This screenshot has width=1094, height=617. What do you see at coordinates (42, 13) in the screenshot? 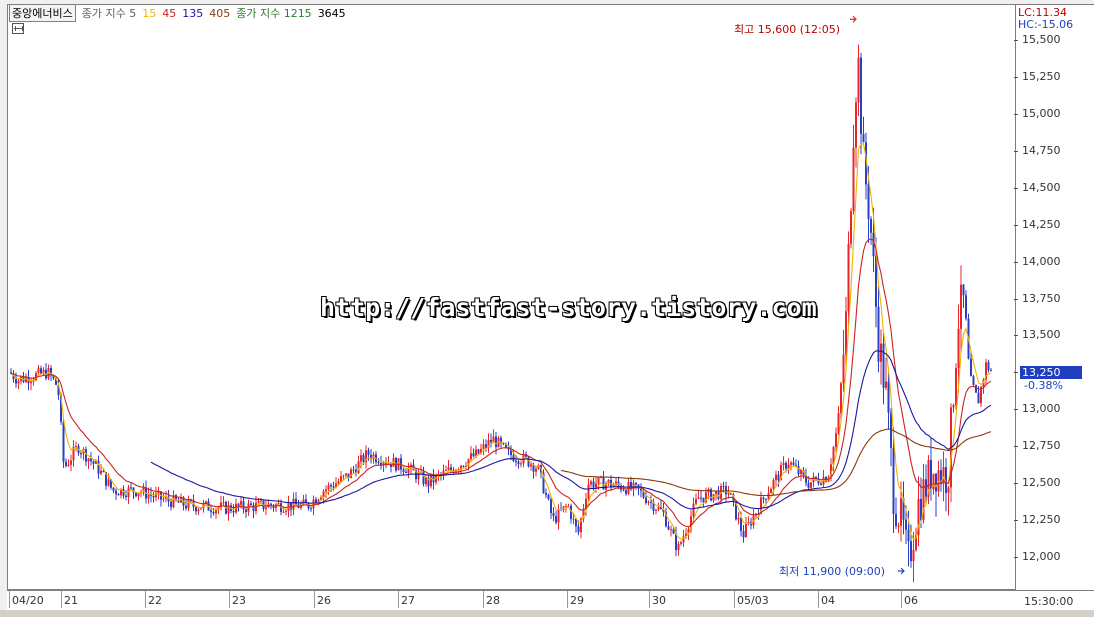
I see `symbol-name: 중앙에너비스` at bounding box center [42, 13].